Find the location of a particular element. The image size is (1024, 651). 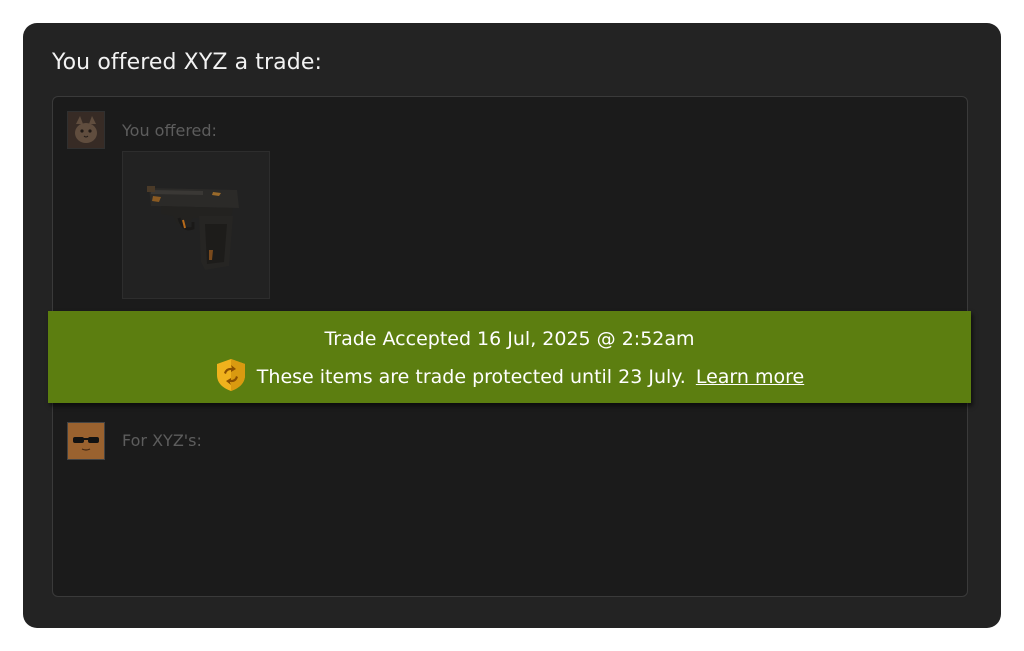

page-title: You offered XYZ a trade: is located at coordinates (187, 62).